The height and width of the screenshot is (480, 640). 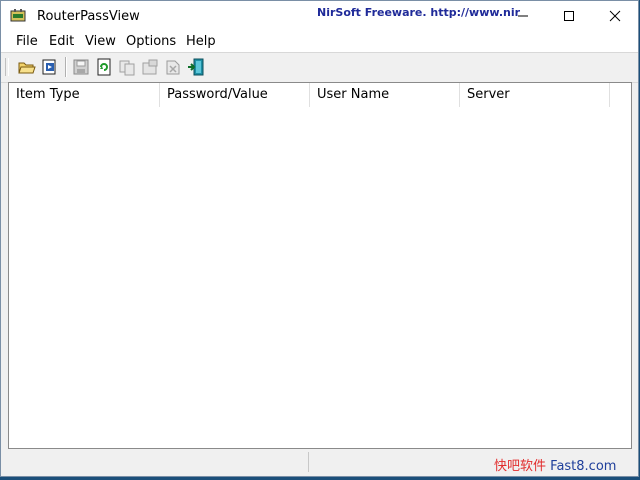 What do you see at coordinates (583, 466) in the screenshot?
I see `watermark-site-text: Fast8.com` at bounding box center [583, 466].